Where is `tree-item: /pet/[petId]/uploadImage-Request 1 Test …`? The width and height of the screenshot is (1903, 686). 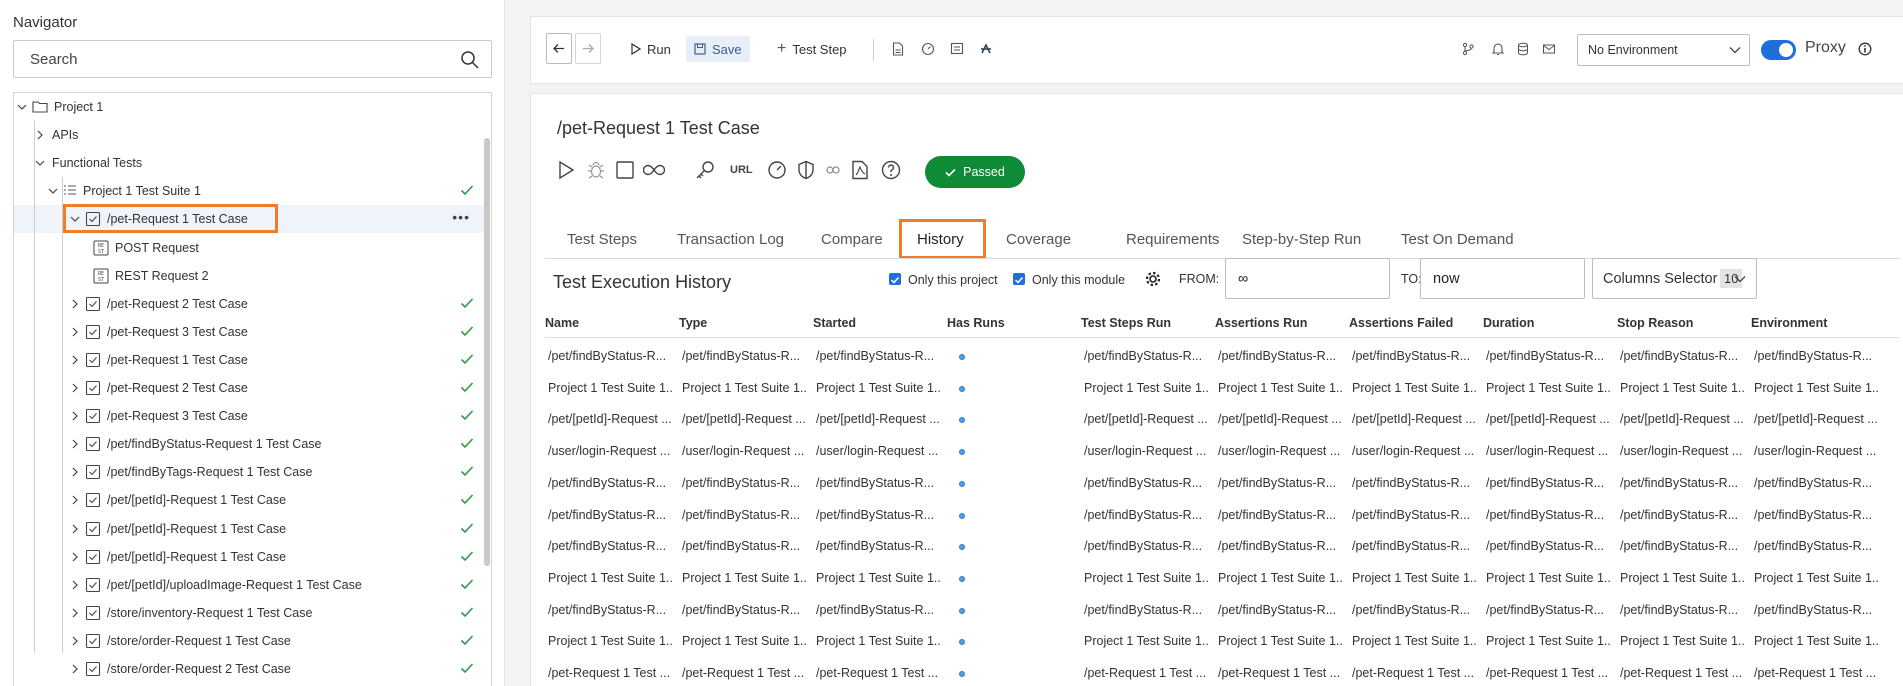
tree-item: /pet/[petId]/uploadImage-Request 1 Test … is located at coordinates (249, 585).